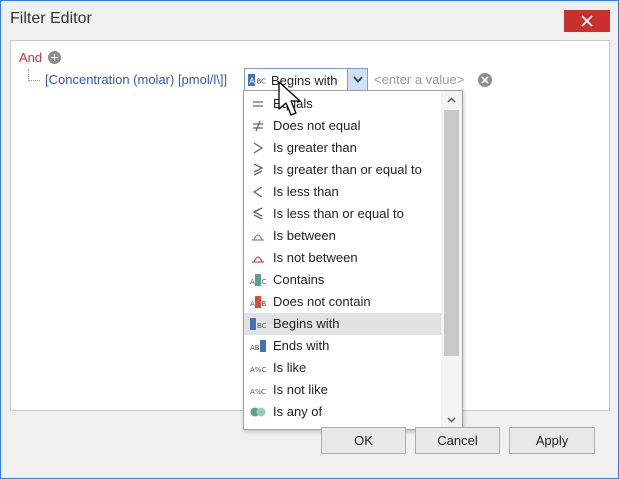 The width and height of the screenshot is (619, 479). Describe the element at coordinates (315, 257) in the screenshot. I see `list-item-label: Is not between` at that location.